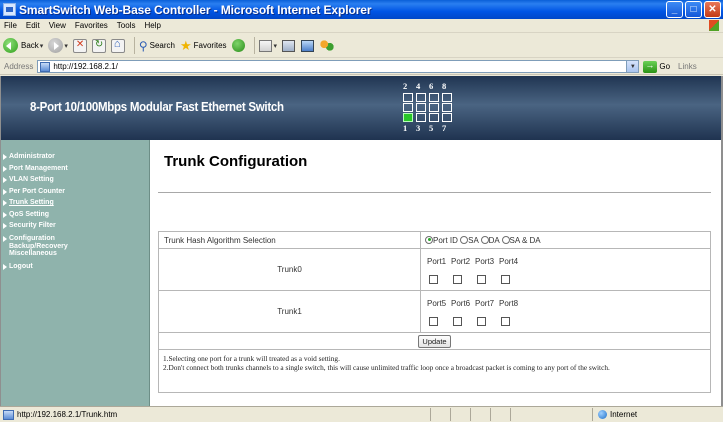 The height and width of the screenshot is (422, 723). Describe the element at coordinates (421, 107) in the screenshot. I see `port-4-led-lower` at that location.